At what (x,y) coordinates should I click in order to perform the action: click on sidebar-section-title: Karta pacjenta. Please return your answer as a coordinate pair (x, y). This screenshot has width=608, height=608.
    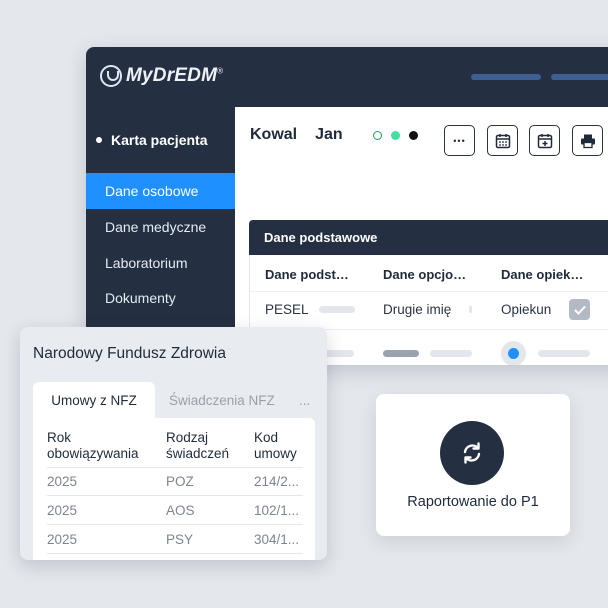
    Looking at the image, I should click on (160, 140).